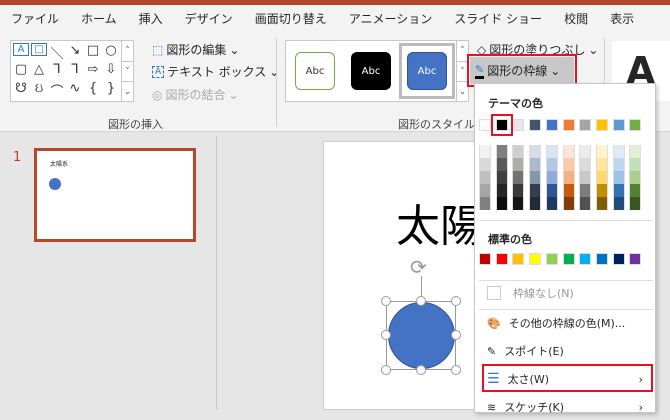 The image size is (670, 420). Describe the element at coordinates (115, 195) in the screenshot. I see `slide-thumbnail: 太陽系` at that location.